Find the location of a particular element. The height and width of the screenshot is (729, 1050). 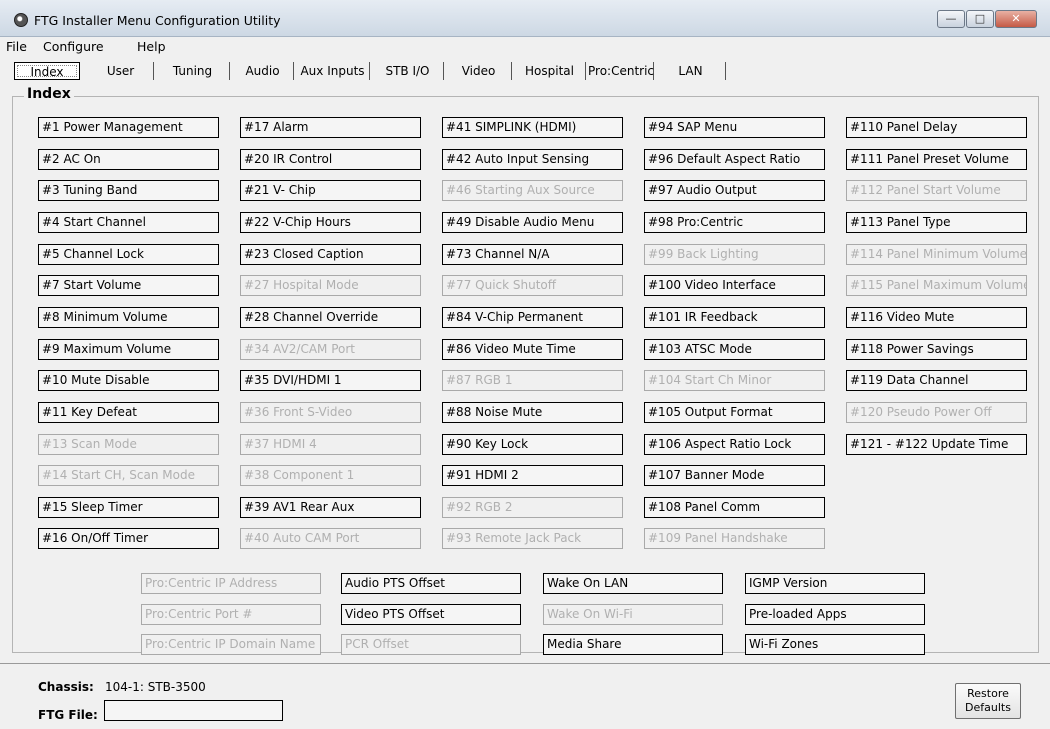

tab-user: User is located at coordinates (121, 71).